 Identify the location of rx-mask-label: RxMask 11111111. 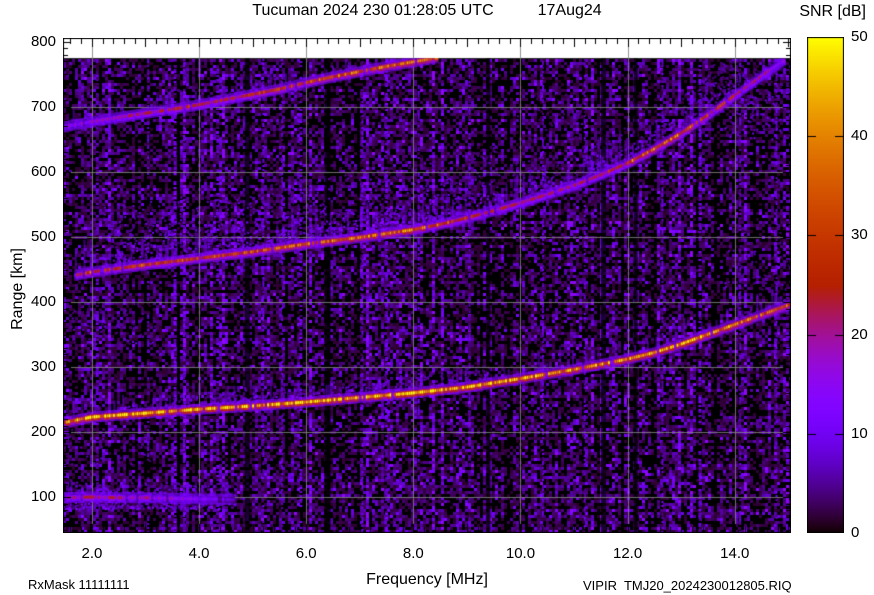
(79, 584).